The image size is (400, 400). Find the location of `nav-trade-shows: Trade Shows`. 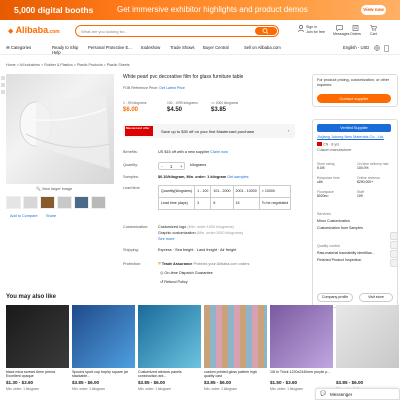

nav-trade-shows: Trade Shows is located at coordinates (182, 47).